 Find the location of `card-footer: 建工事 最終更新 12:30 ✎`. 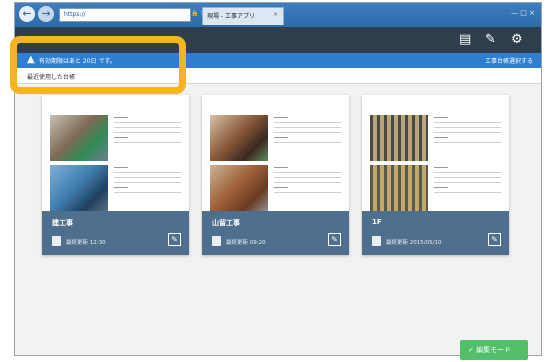

card-footer: 建工事 最終更新 12:30 ✎ is located at coordinates (115, 233).